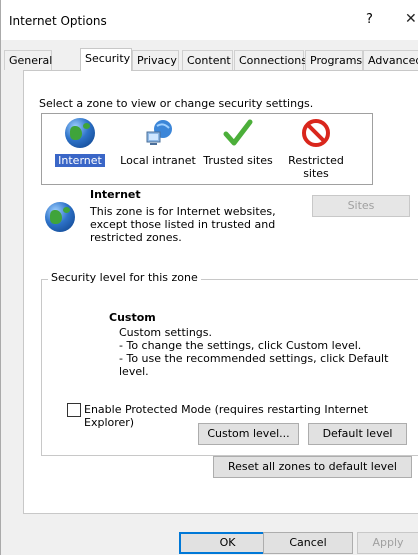 The width and height of the screenshot is (418, 555). What do you see at coordinates (390, 60) in the screenshot?
I see `tab-advanced: Advanced` at bounding box center [390, 60].